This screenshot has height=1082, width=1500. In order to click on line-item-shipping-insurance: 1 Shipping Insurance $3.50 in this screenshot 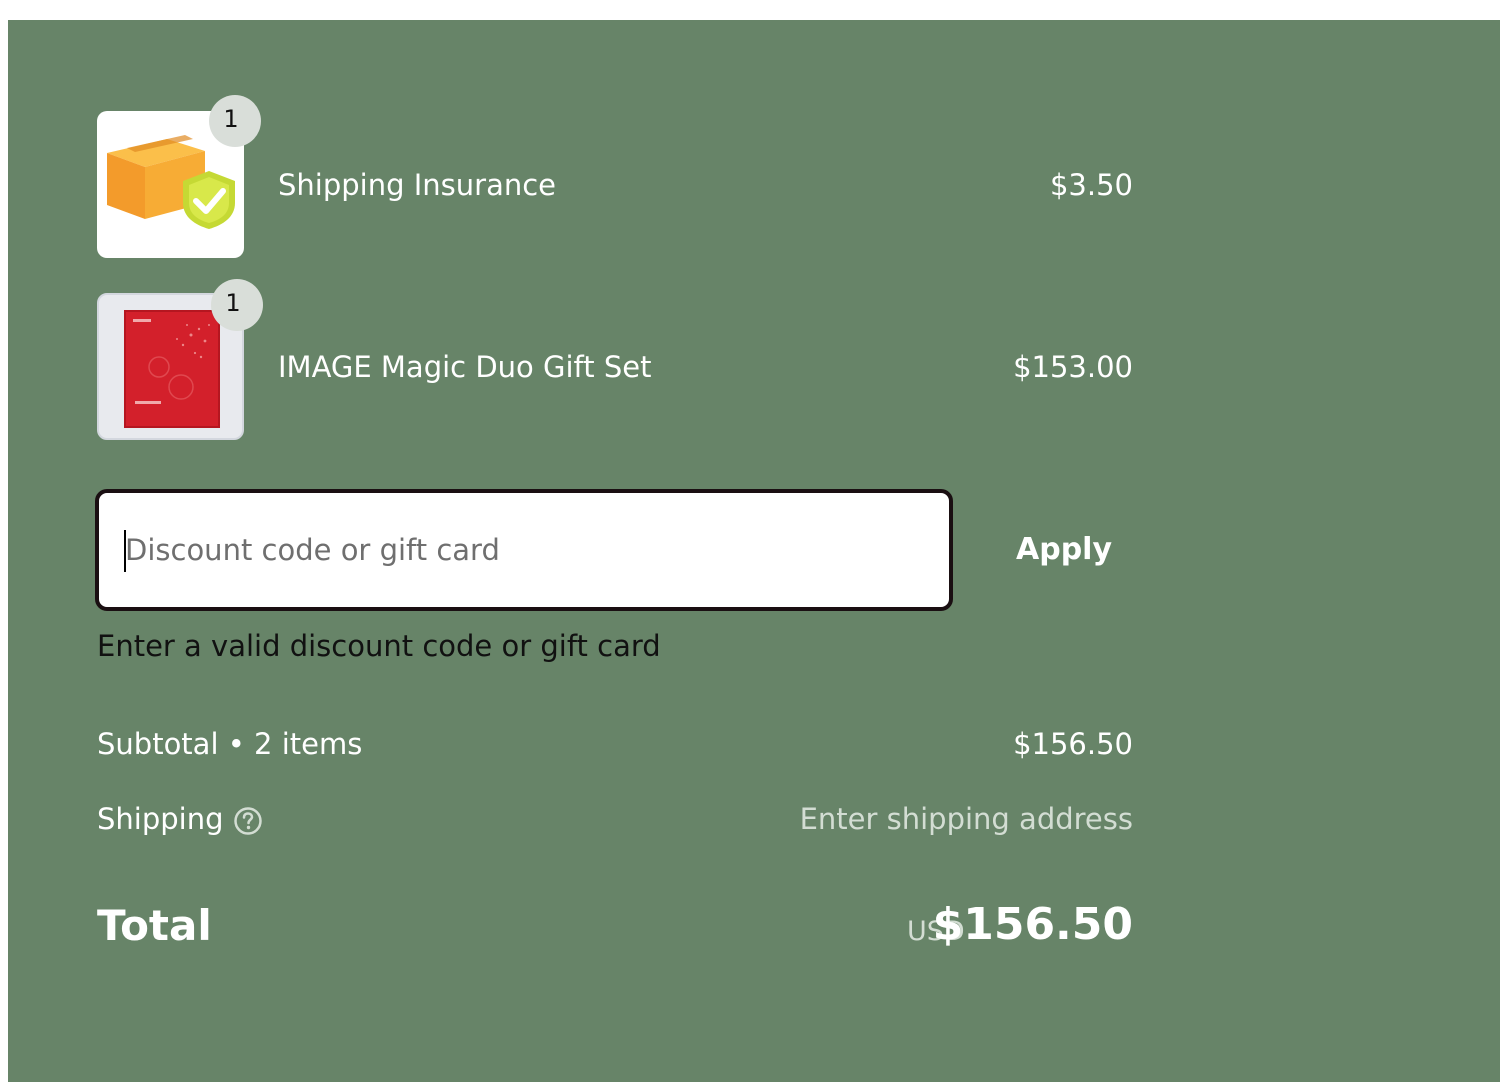, I will do `click(615, 176)`.